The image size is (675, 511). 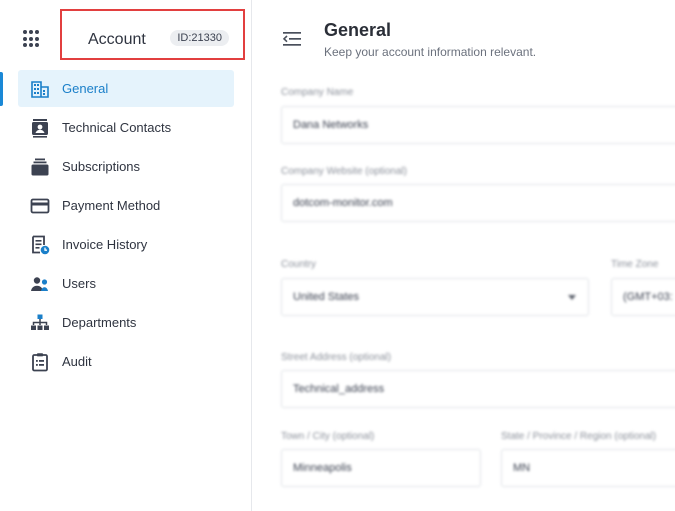 I want to click on sidebar-item-label: General, so click(x=85, y=88).